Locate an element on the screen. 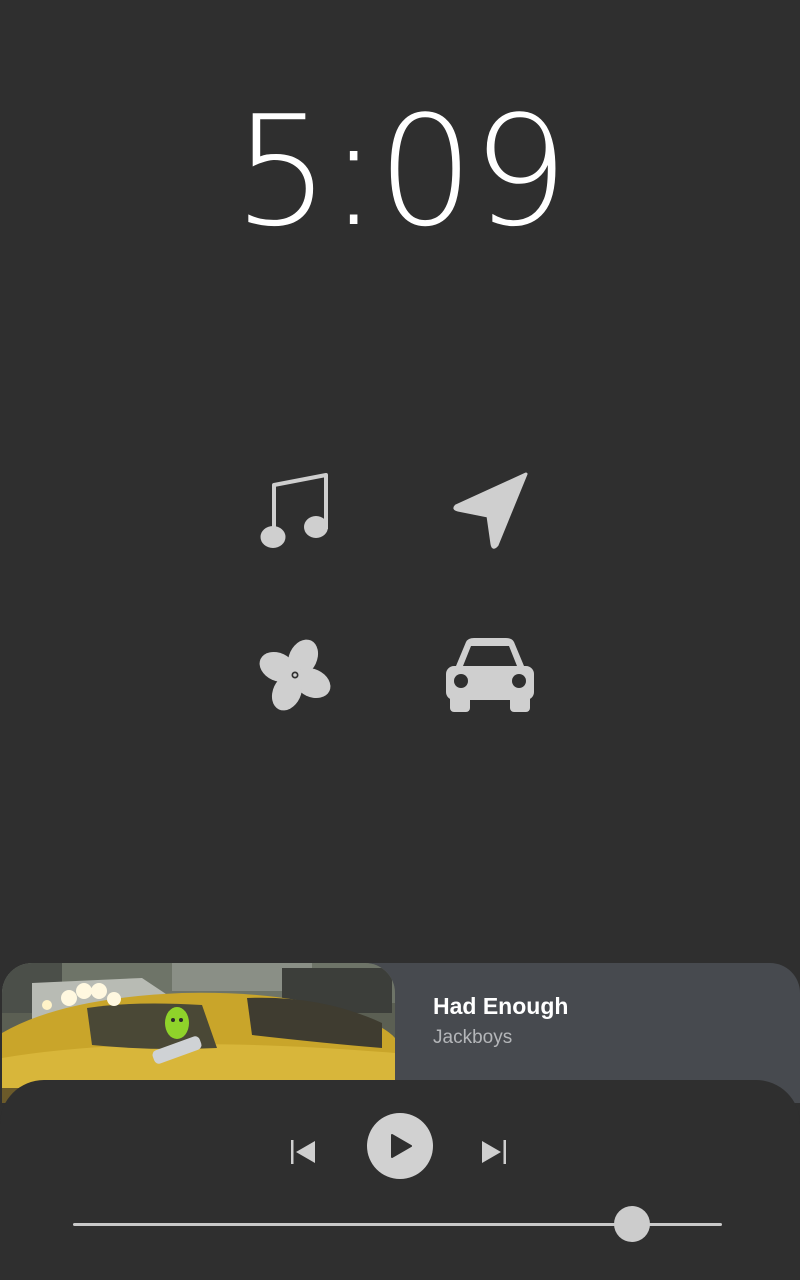  play-button is located at coordinates (400, 1146).